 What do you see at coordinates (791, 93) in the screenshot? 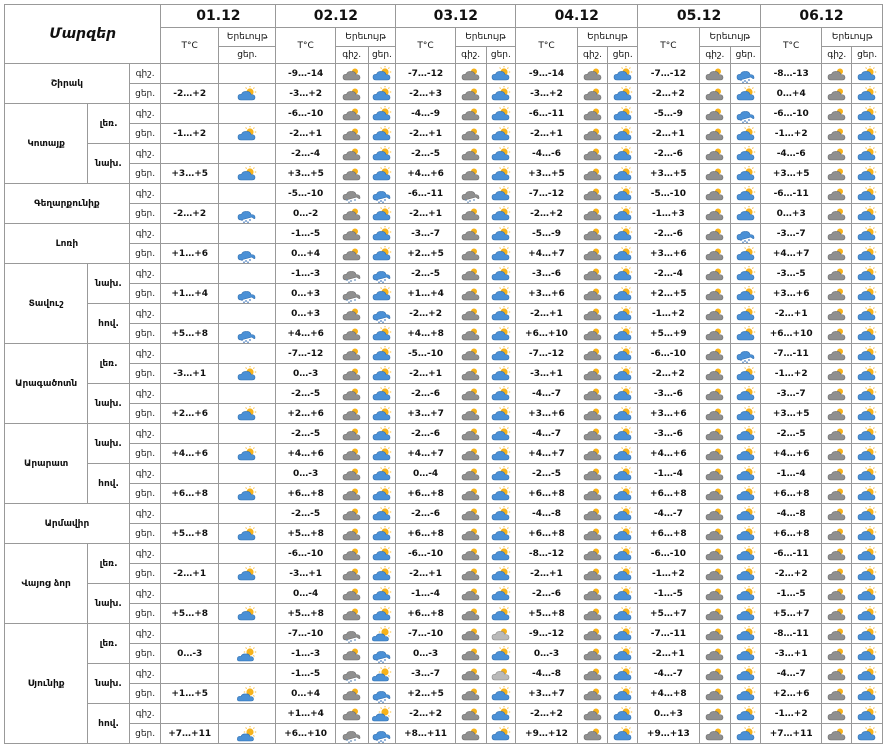
I see `temperature-cell: 0…+4` at bounding box center [791, 93].